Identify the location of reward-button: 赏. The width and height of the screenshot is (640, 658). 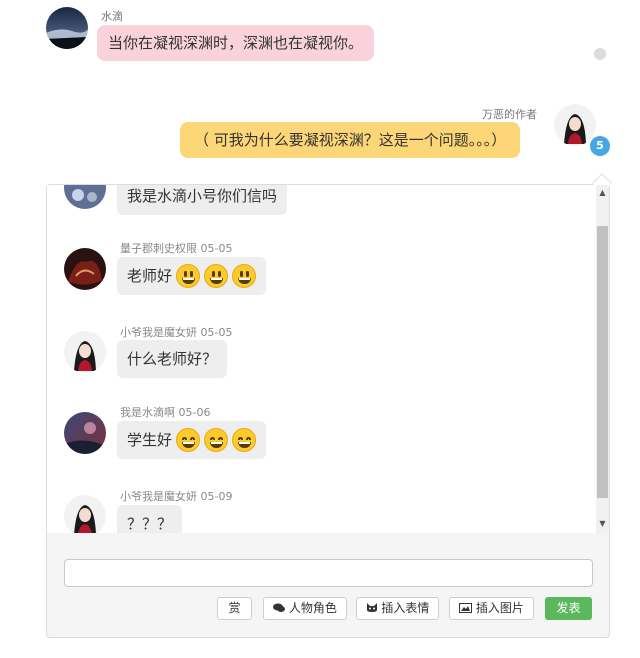
(234, 608).